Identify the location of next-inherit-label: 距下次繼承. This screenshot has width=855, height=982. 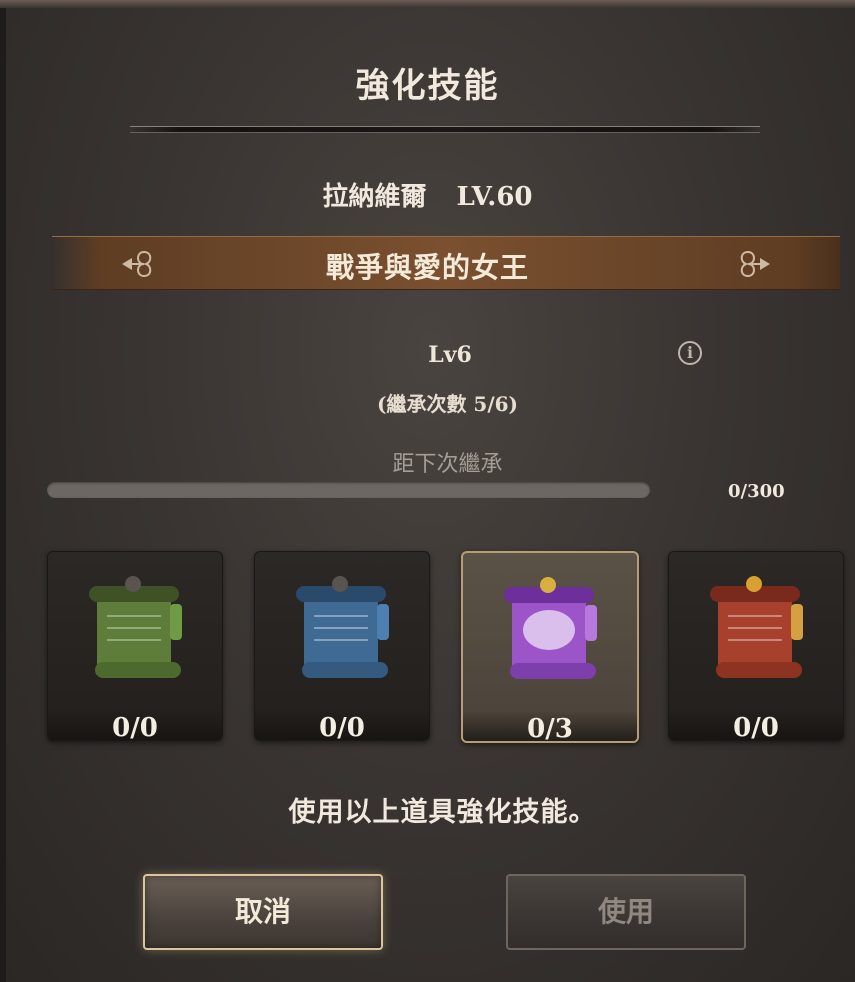
(447, 464).